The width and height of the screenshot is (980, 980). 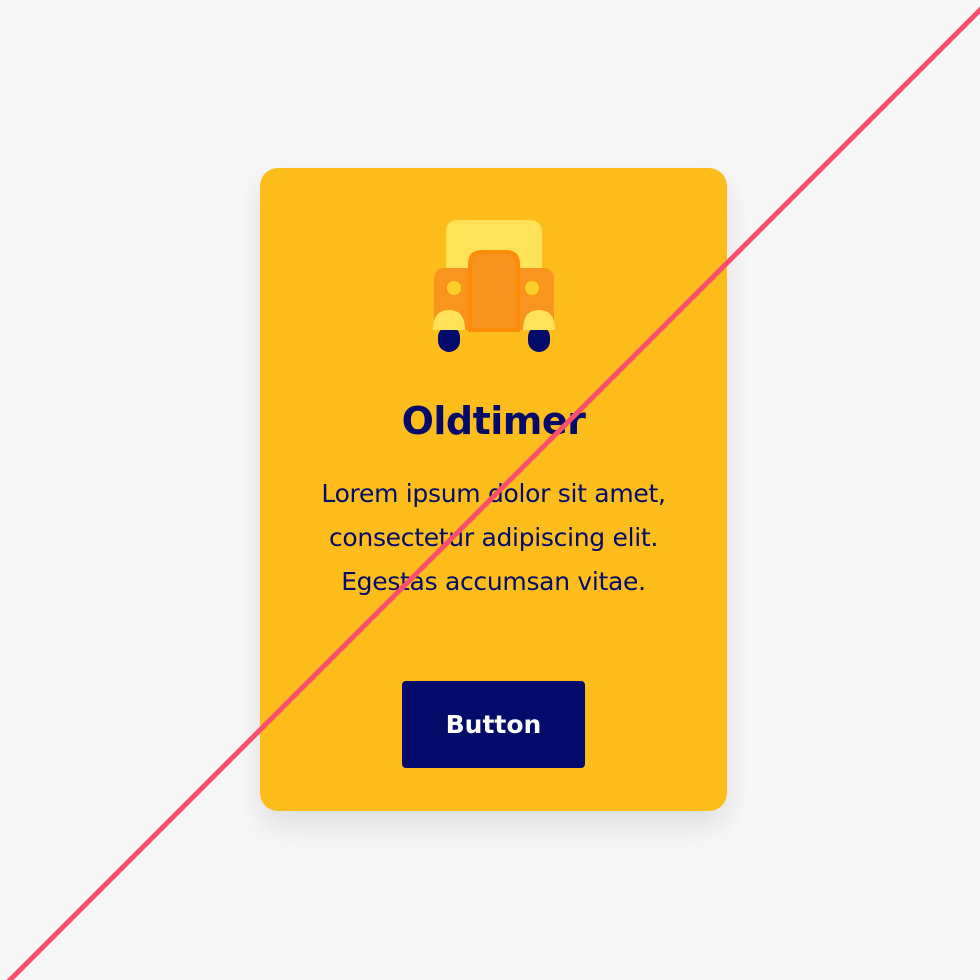 I want to click on description-line: consectetur adipiscing elit., so click(x=493, y=537).